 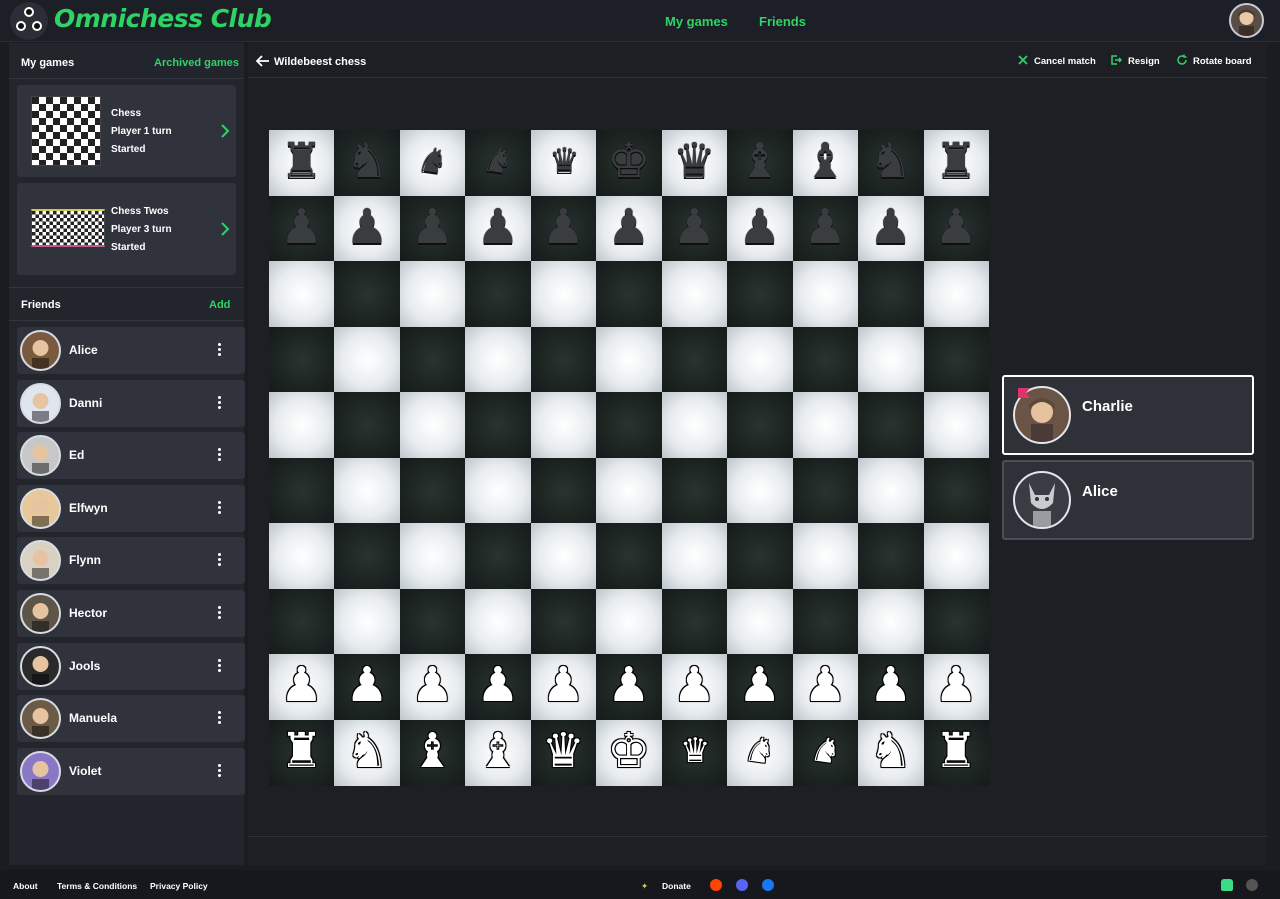 What do you see at coordinates (628, 752) in the screenshot?
I see `white-king-piece: ♚` at bounding box center [628, 752].